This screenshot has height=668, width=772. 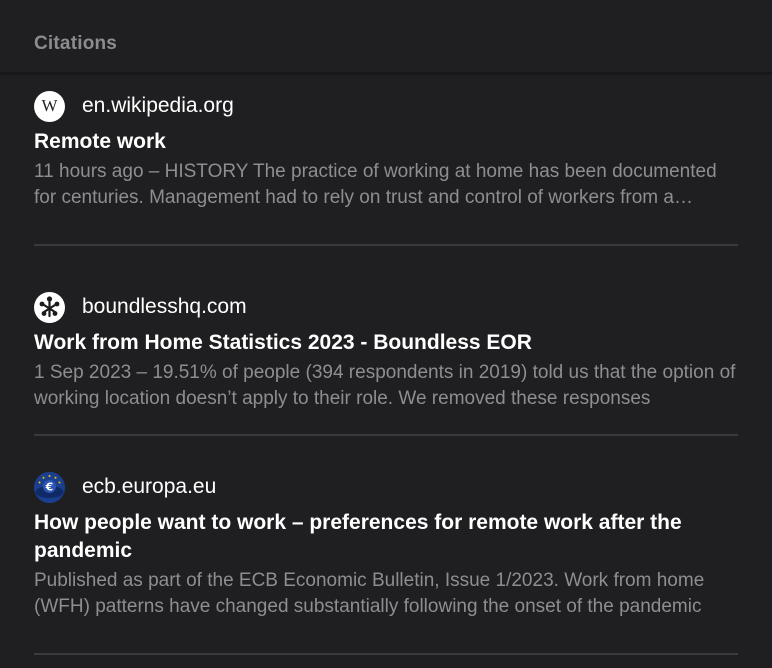 I want to click on citation-domain: boundlesshq.com, so click(x=164, y=307).